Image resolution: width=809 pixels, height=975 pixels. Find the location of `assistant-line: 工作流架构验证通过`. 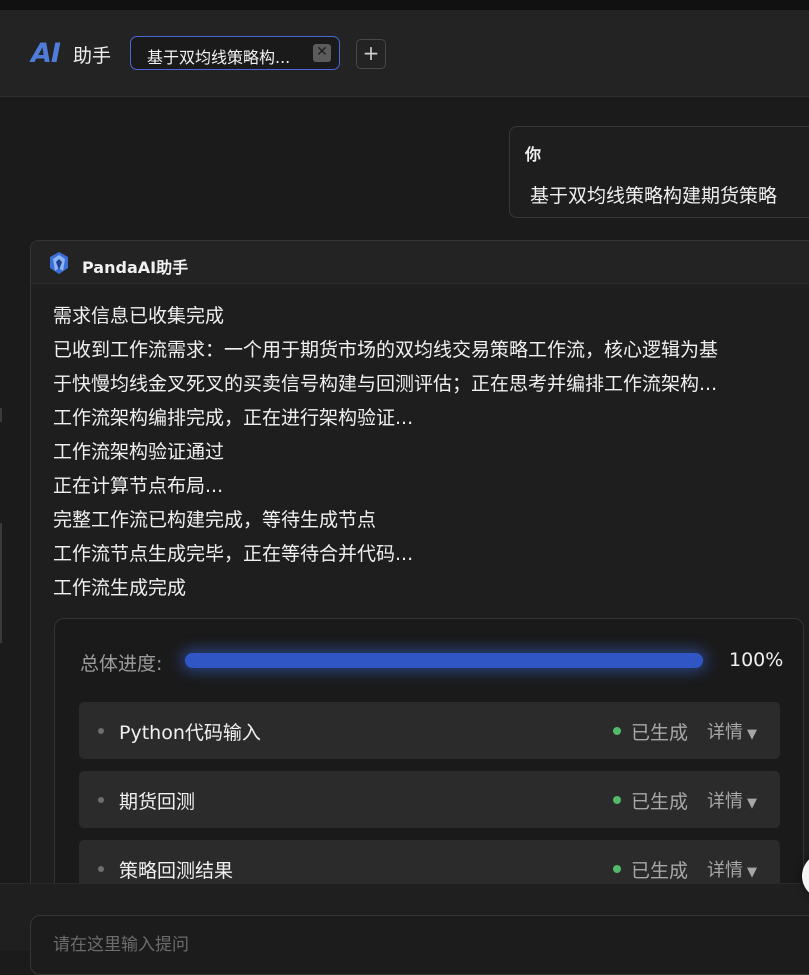

assistant-line: 工作流架构验证通过 is located at coordinates (139, 452).